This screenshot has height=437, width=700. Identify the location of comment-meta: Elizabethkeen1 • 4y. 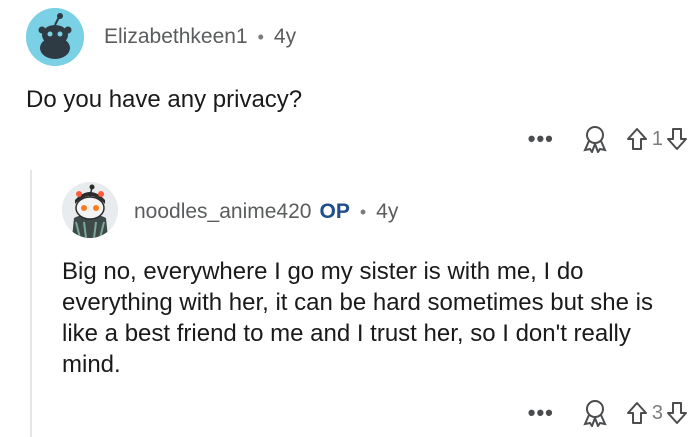
(200, 37).